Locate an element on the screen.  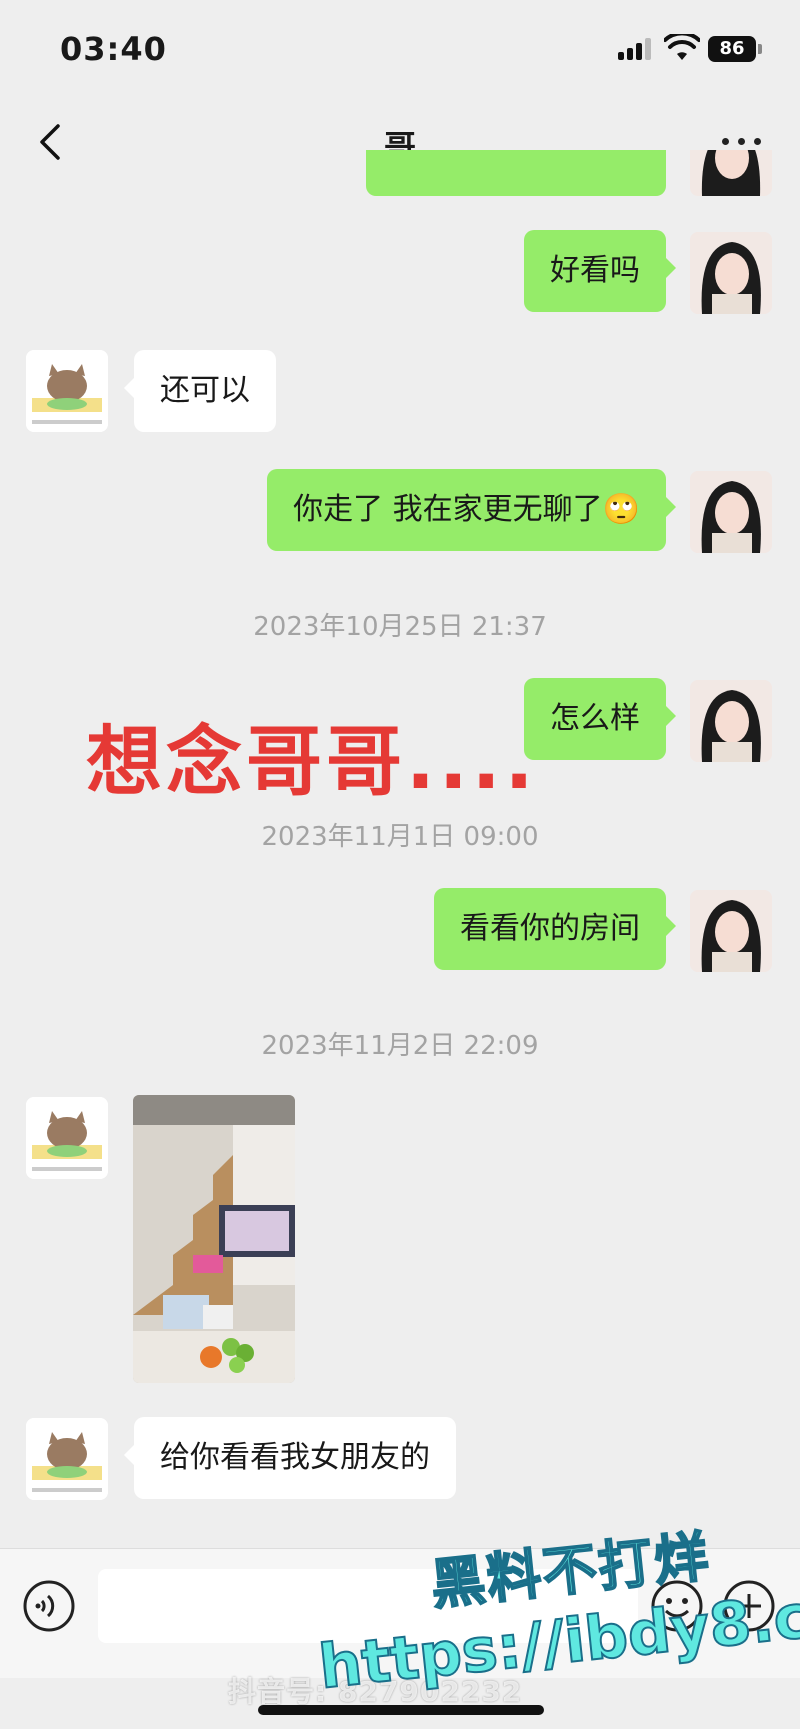
message-bubble-partial is located at coordinates (516, 173).